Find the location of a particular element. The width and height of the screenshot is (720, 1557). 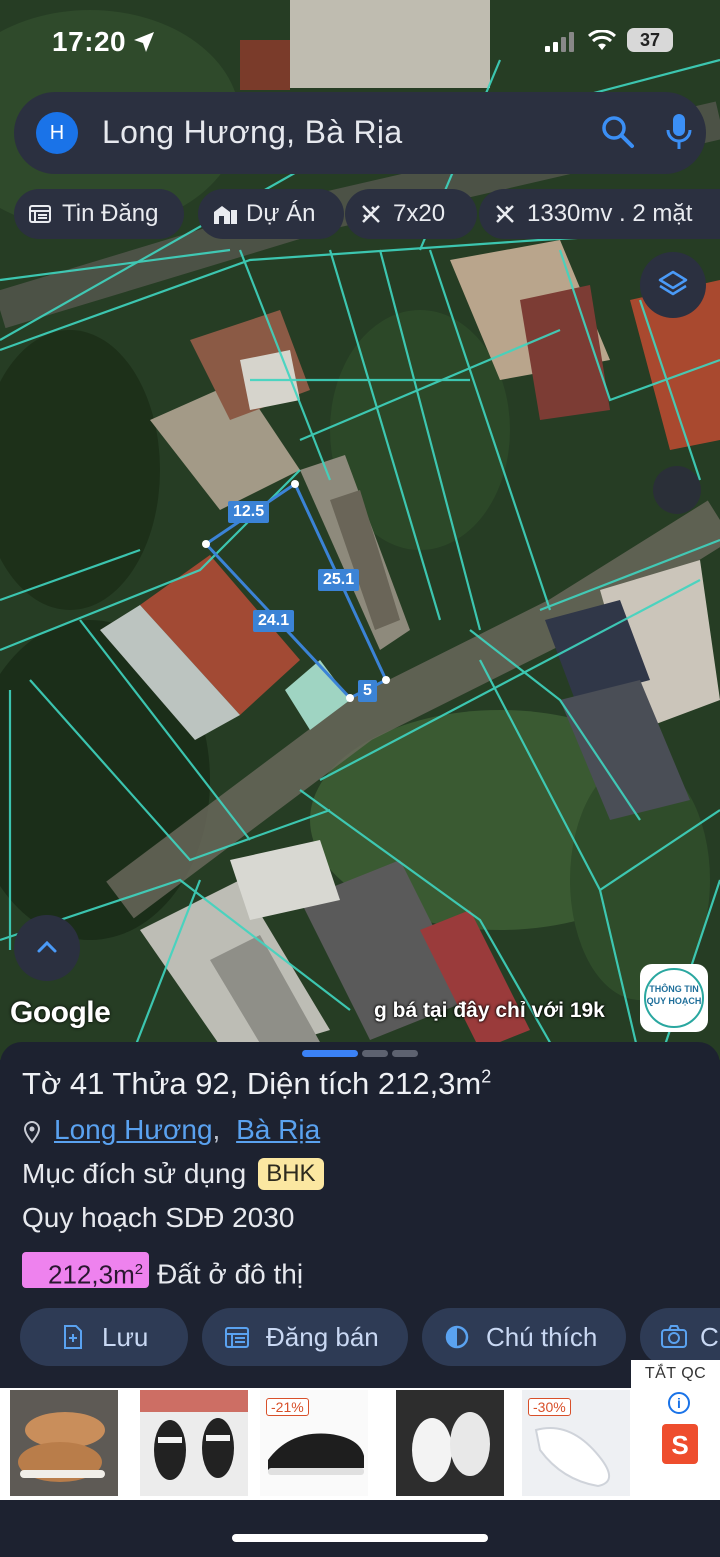

sandal-image is located at coordinates (194, 1443).